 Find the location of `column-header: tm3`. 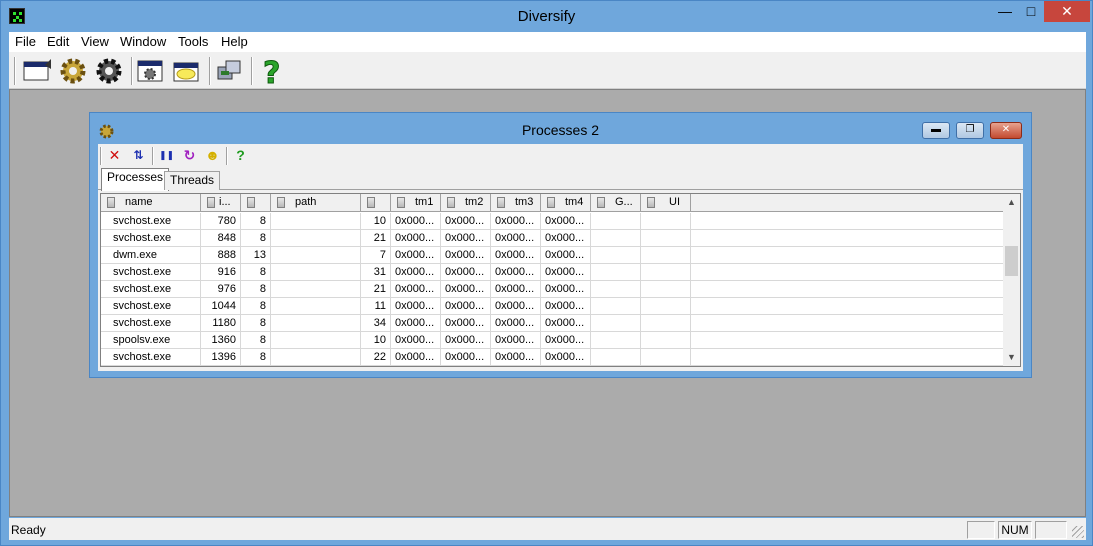

column-header: tm3 is located at coordinates (516, 203).